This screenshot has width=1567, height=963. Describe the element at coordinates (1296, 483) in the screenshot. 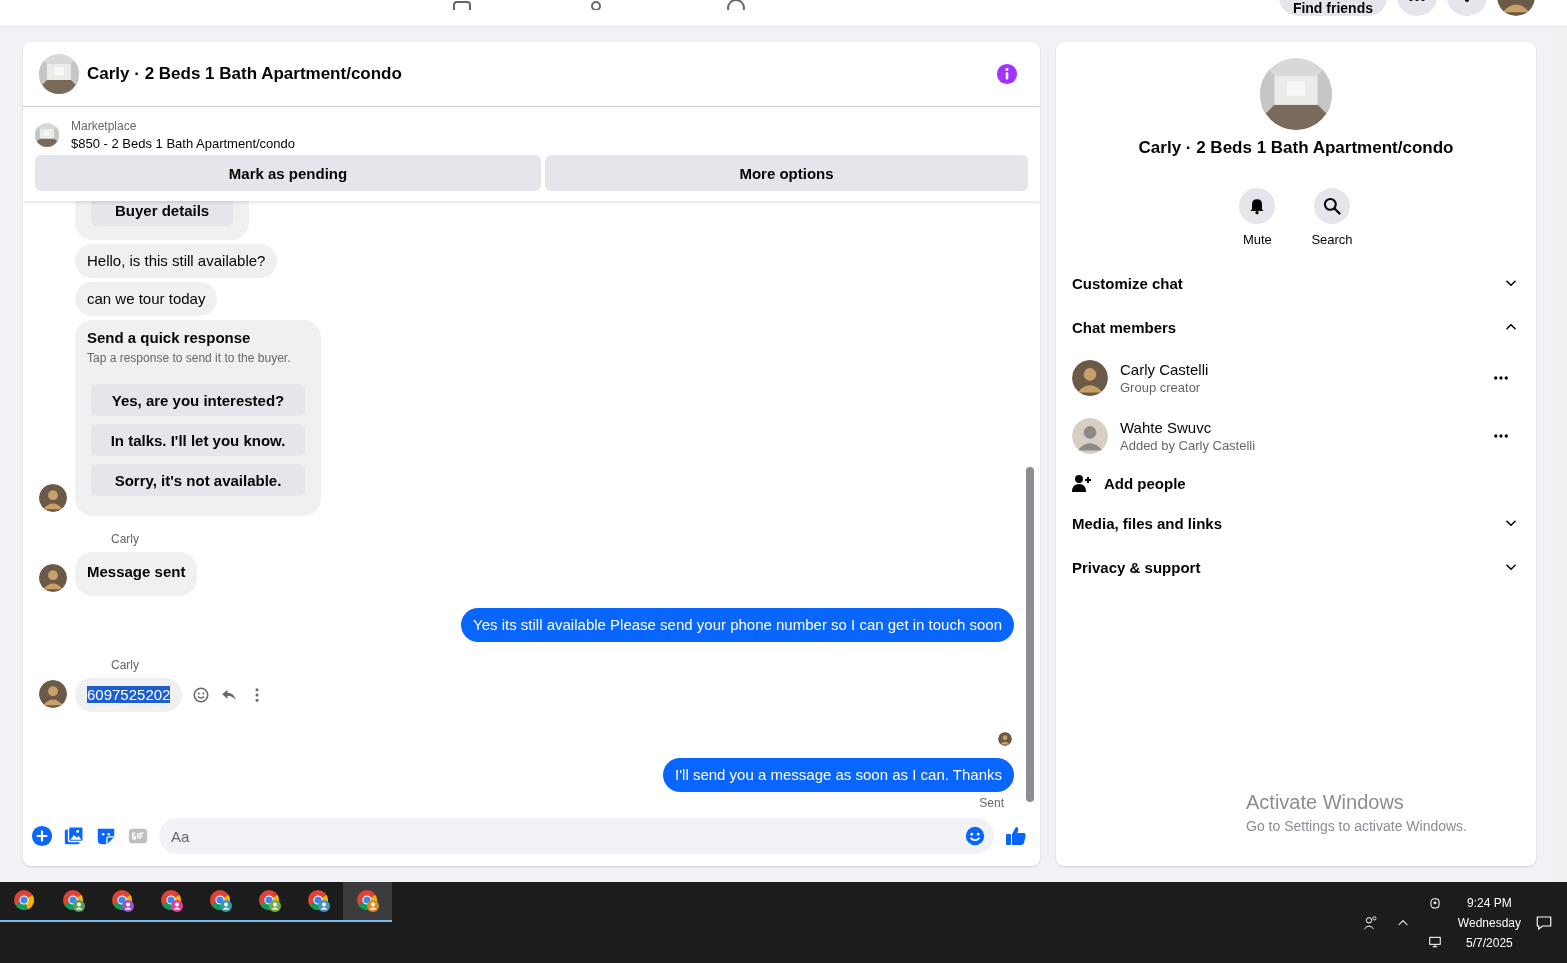

I see `add-people-button: Add people` at that location.